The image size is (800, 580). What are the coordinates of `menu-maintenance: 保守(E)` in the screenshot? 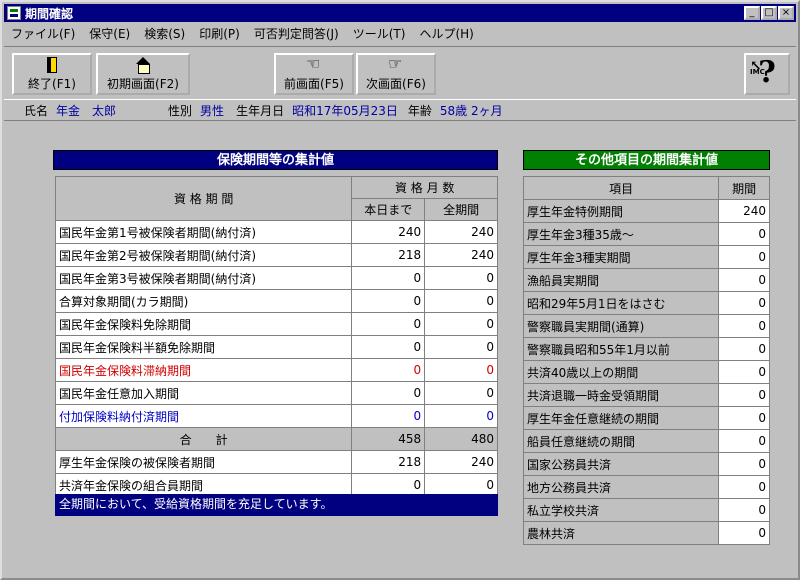 It's located at (109, 33).